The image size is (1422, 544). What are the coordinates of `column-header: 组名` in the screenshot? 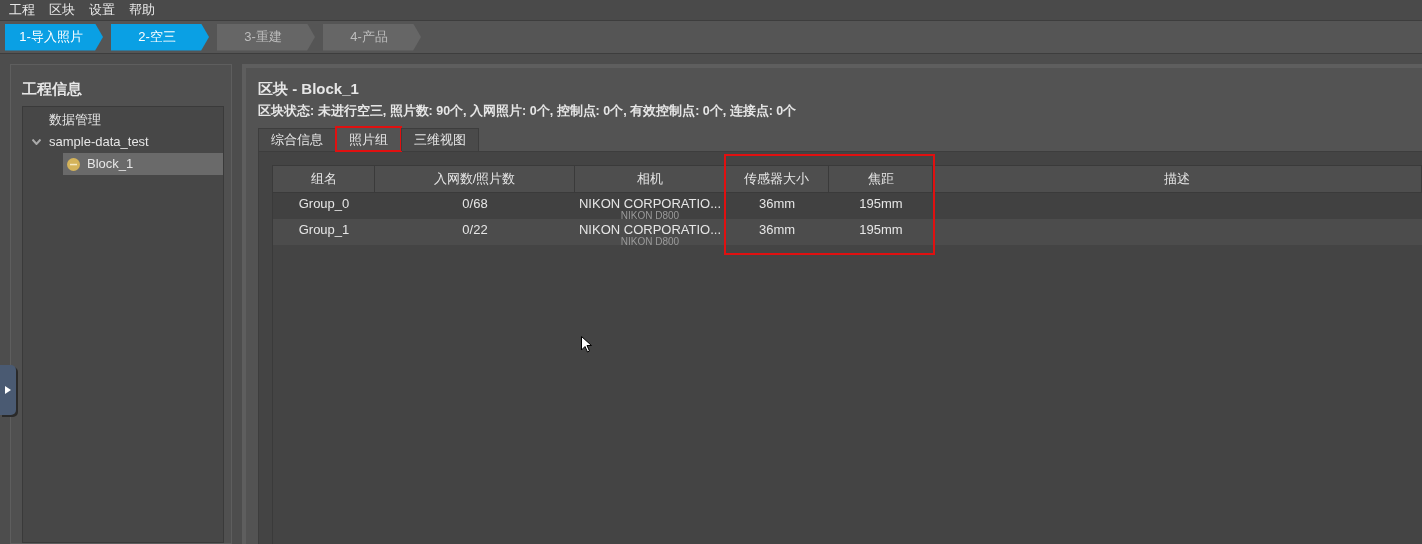 It's located at (324, 179).